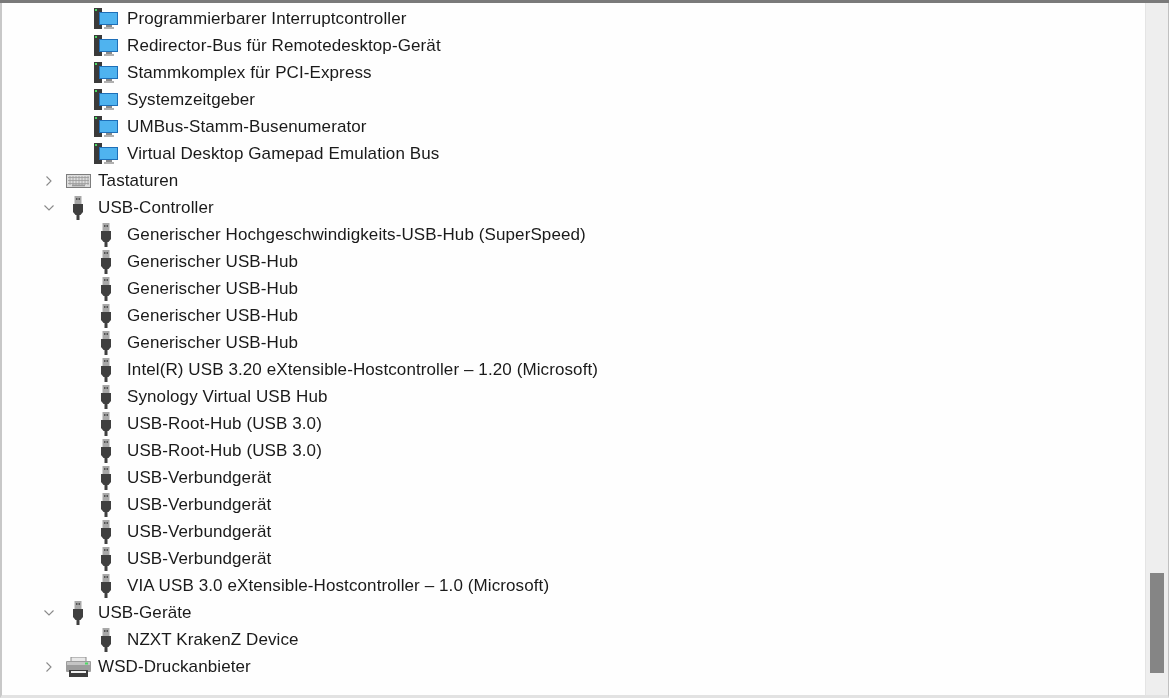 The width and height of the screenshot is (1169, 698). I want to click on tree-item: VIA USB 3.0 eXtensible-Hostcontroller – 1.0 (Microsoft), so click(338, 585).